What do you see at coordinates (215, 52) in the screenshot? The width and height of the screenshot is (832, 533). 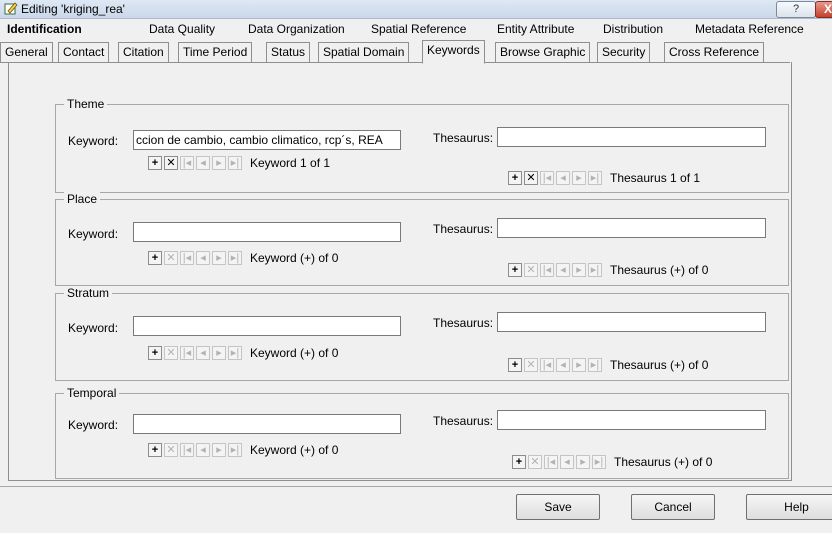 I see `subtab-time-period: Time Period` at bounding box center [215, 52].